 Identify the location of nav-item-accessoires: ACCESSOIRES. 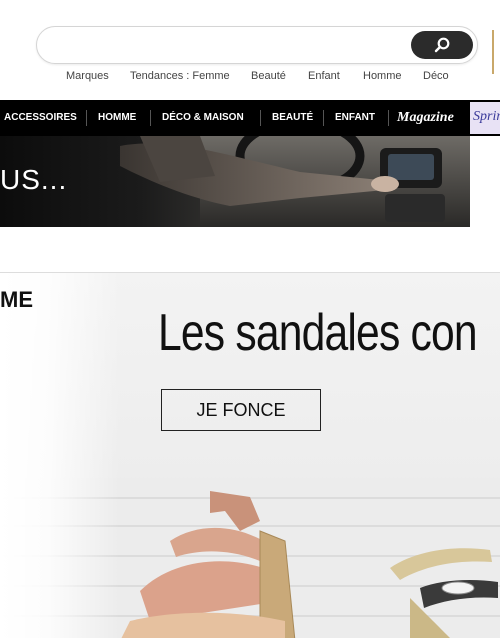
(40, 118).